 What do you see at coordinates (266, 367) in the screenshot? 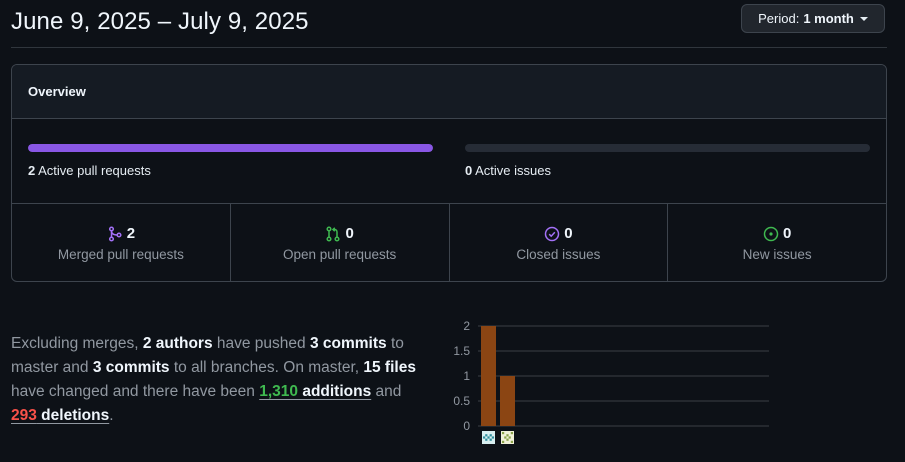
I see `summary-text: to all branches. On master,` at bounding box center [266, 367].